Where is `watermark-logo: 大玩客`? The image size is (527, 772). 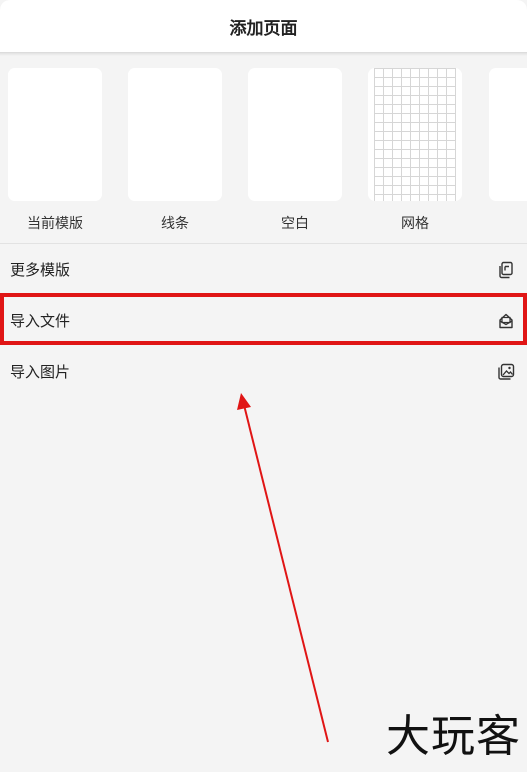 watermark-logo: 大玩客 is located at coordinates (453, 736).